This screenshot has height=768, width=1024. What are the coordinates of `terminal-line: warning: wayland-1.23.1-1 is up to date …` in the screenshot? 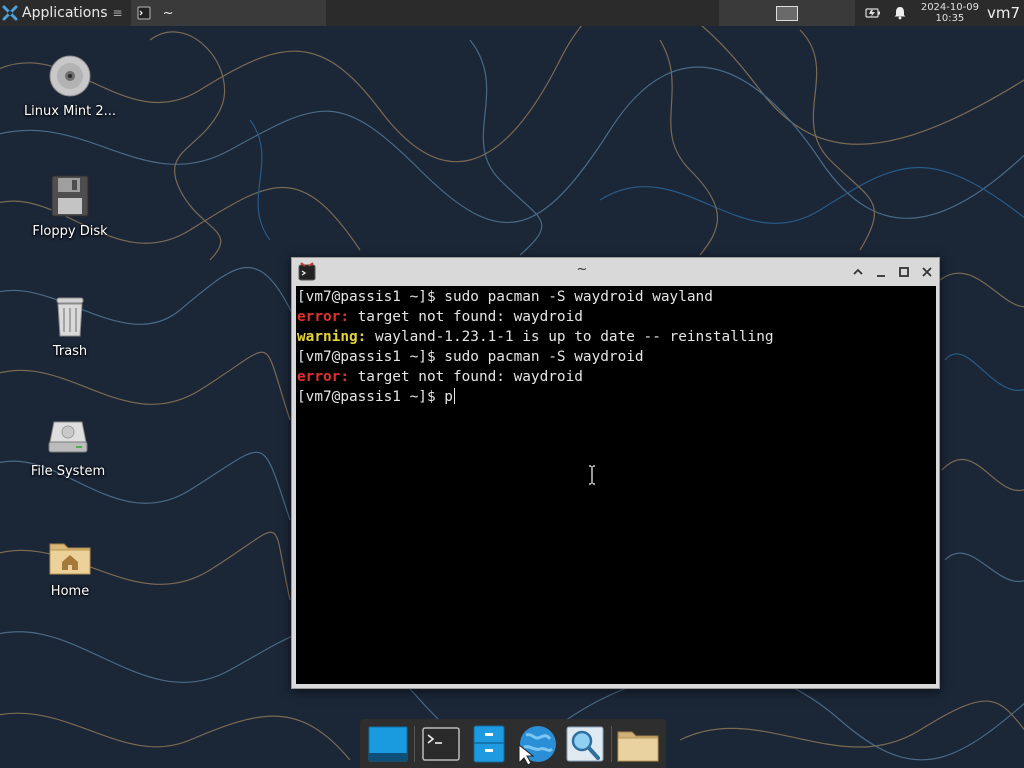 It's located at (616, 337).